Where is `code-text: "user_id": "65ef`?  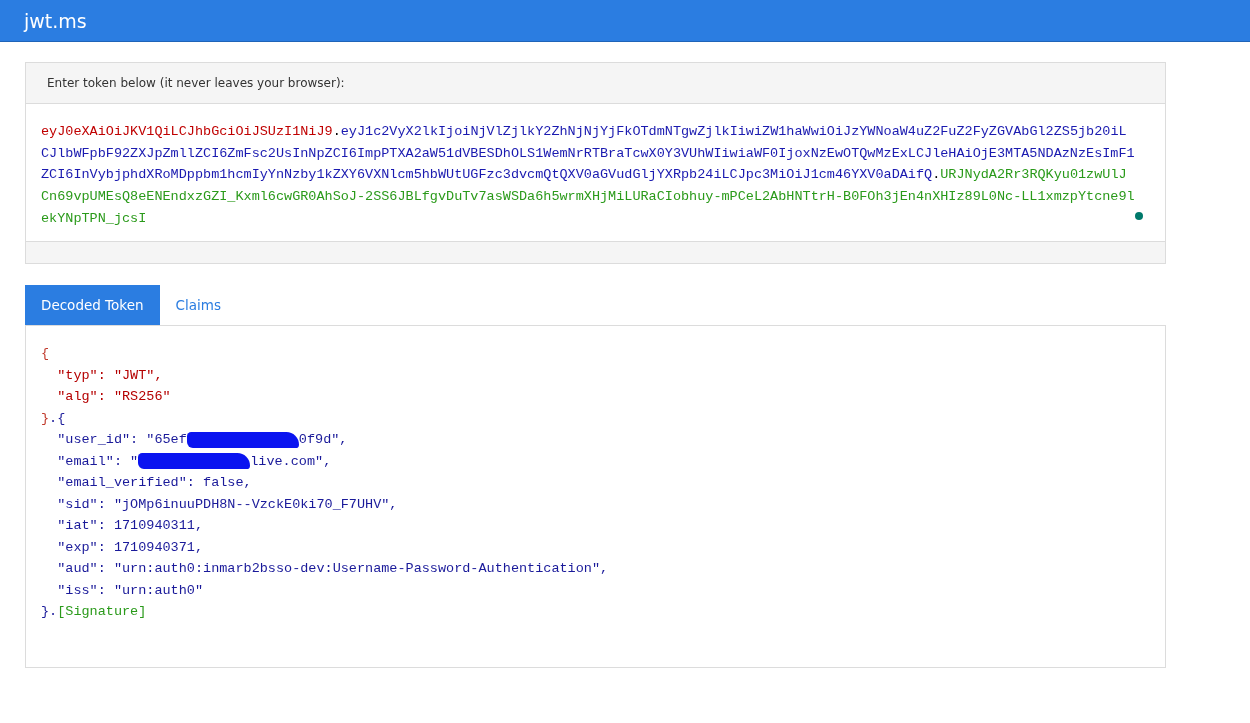 code-text: "user_id": "65ef is located at coordinates (121, 440).